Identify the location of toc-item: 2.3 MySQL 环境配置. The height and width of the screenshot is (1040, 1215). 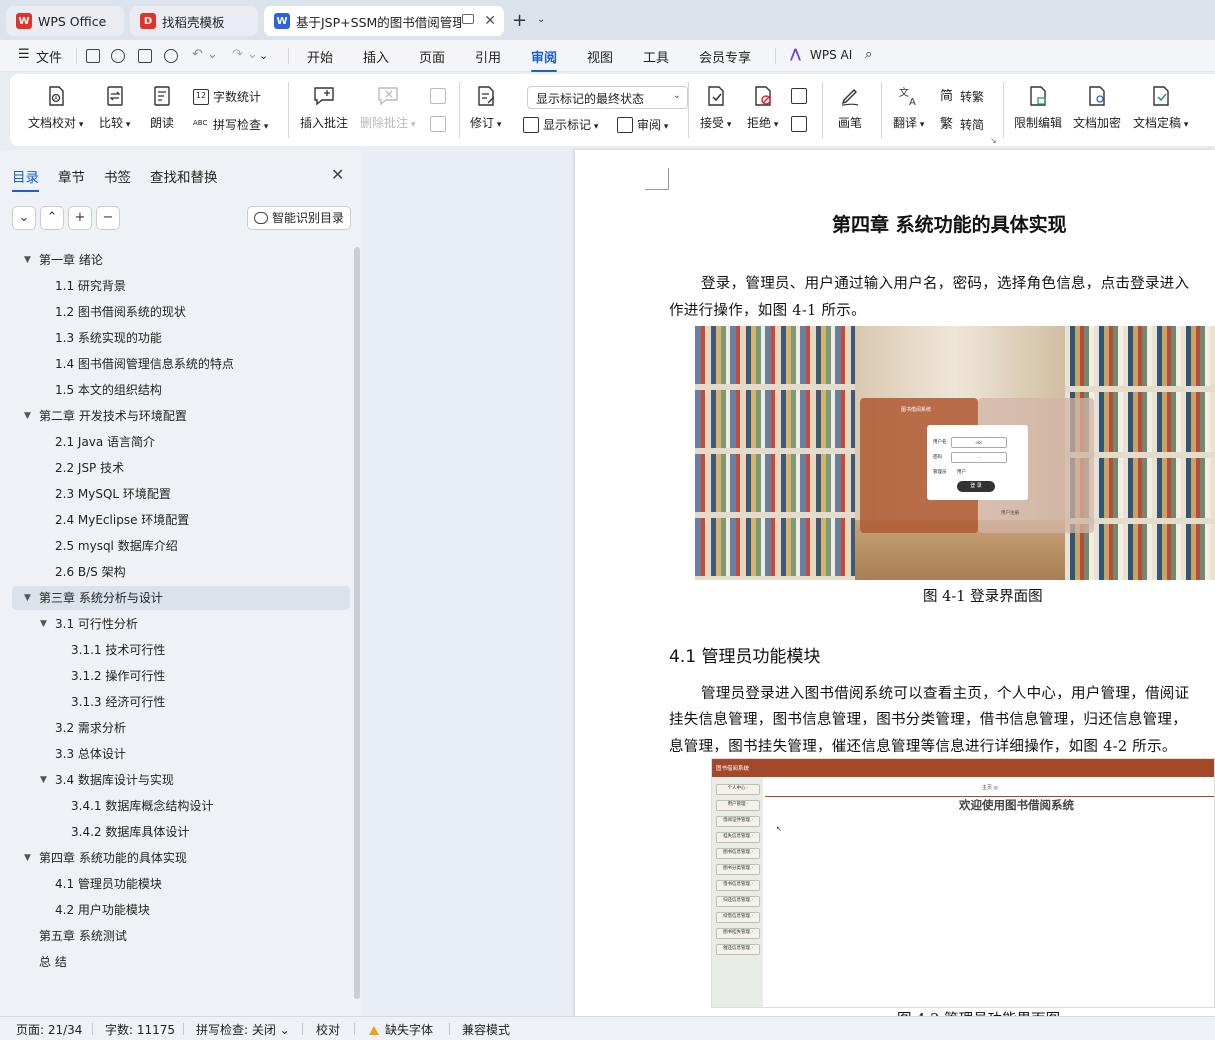
(181, 494).